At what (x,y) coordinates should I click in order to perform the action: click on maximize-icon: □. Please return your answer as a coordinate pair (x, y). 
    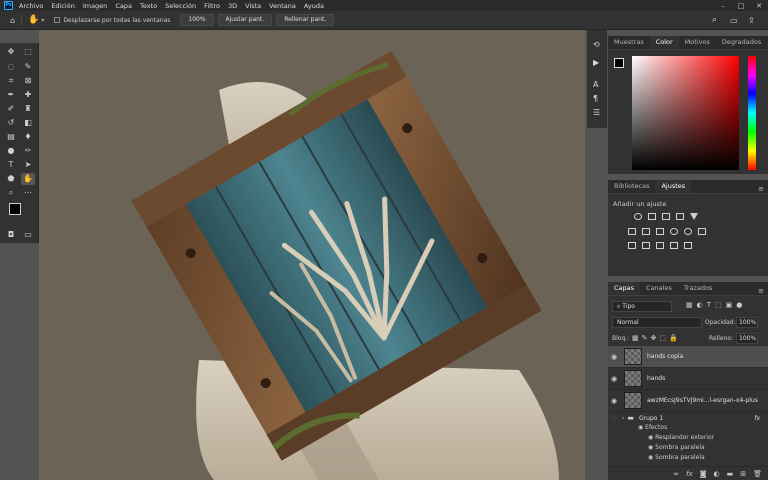
    Looking at the image, I should click on (741, 5).